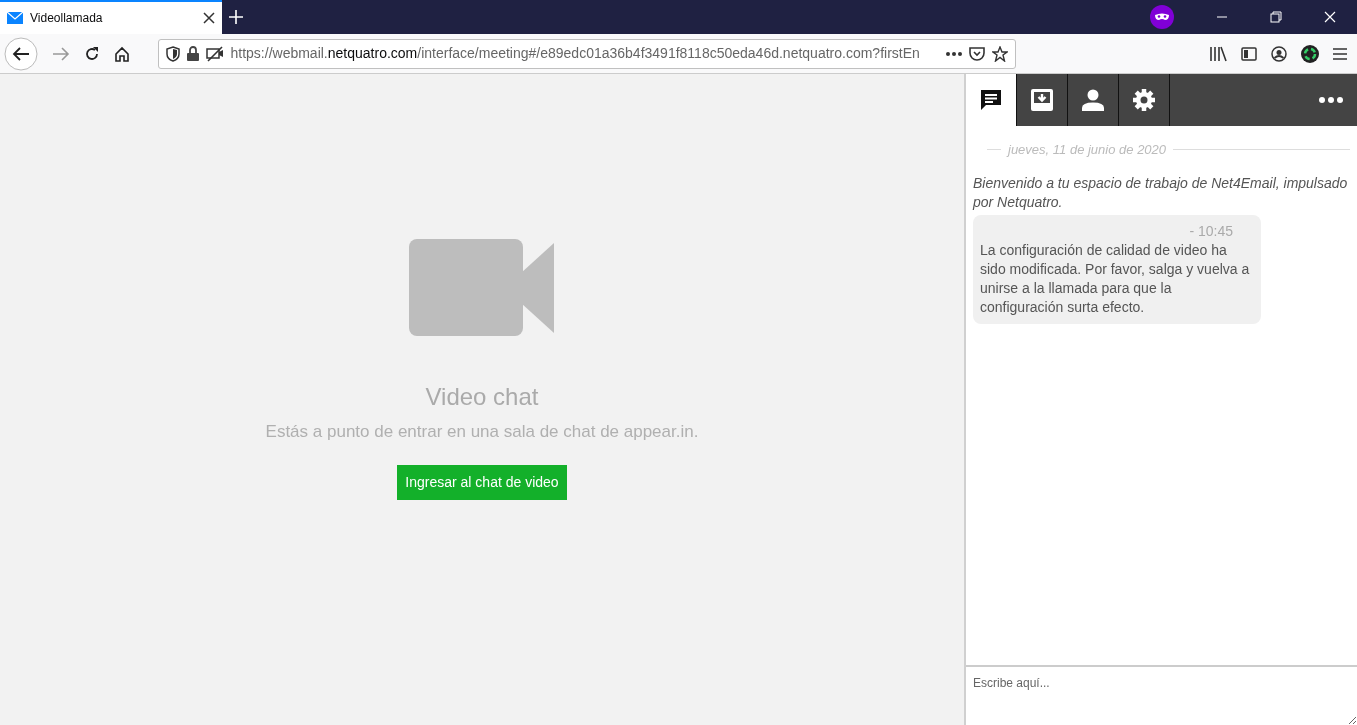 The height and width of the screenshot is (725, 1357). I want to click on message-text: La configuración de calidad de video ha sido modificada. Por favor, salga y vuelva a unirse a la llamada para que la configuración surta efecto., so click(1115, 279).